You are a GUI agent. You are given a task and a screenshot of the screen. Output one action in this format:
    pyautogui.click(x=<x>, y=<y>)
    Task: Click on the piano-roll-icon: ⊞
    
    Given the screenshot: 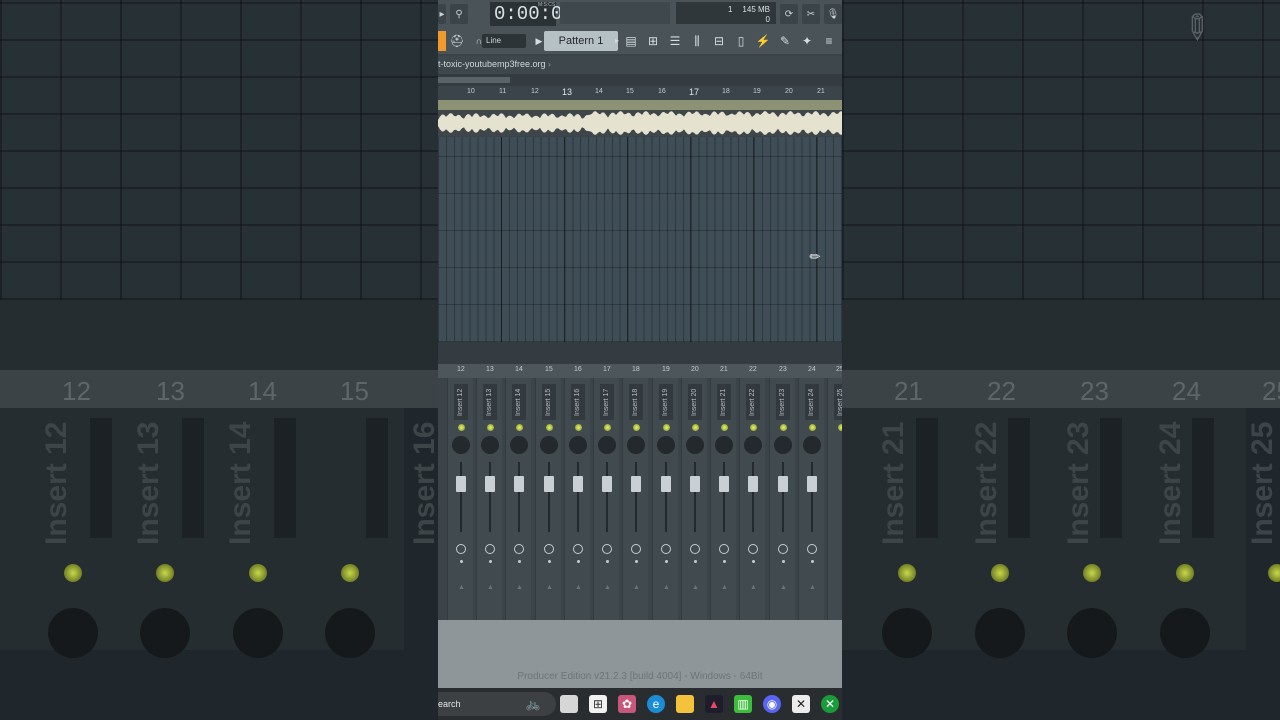 What is the action you would take?
    pyautogui.click(x=653, y=41)
    